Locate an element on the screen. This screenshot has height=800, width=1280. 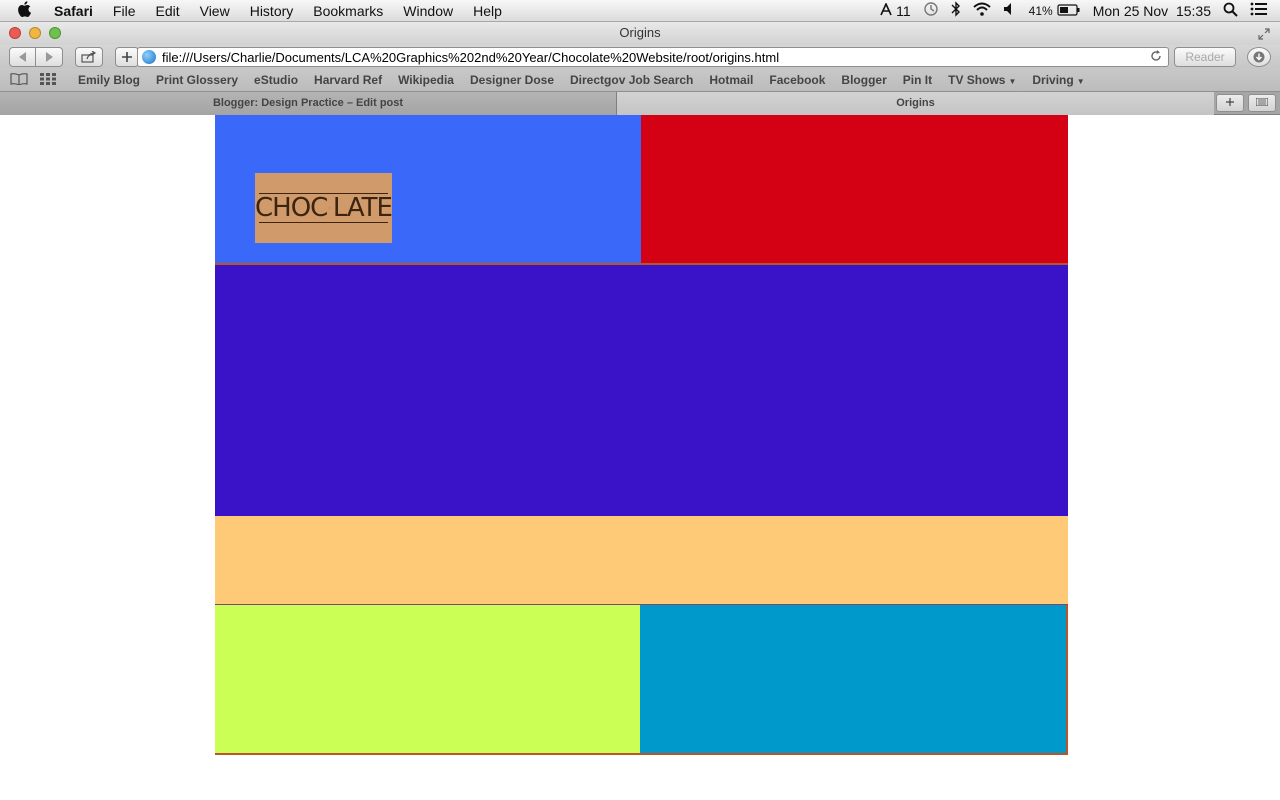
time-machine-icon is located at coordinates (931, 10).